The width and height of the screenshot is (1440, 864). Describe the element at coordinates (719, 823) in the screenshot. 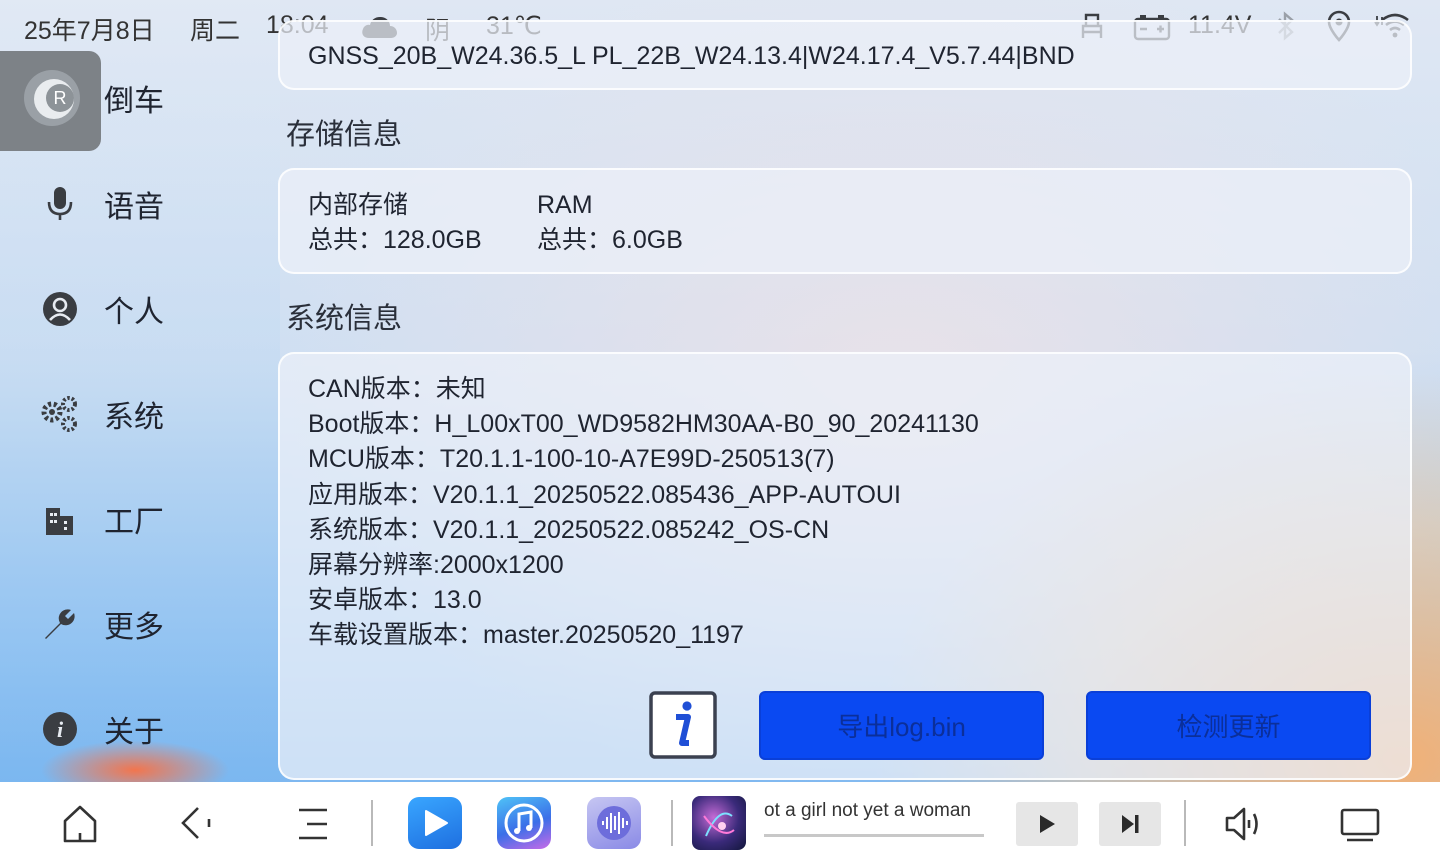

I see `album-art` at that location.